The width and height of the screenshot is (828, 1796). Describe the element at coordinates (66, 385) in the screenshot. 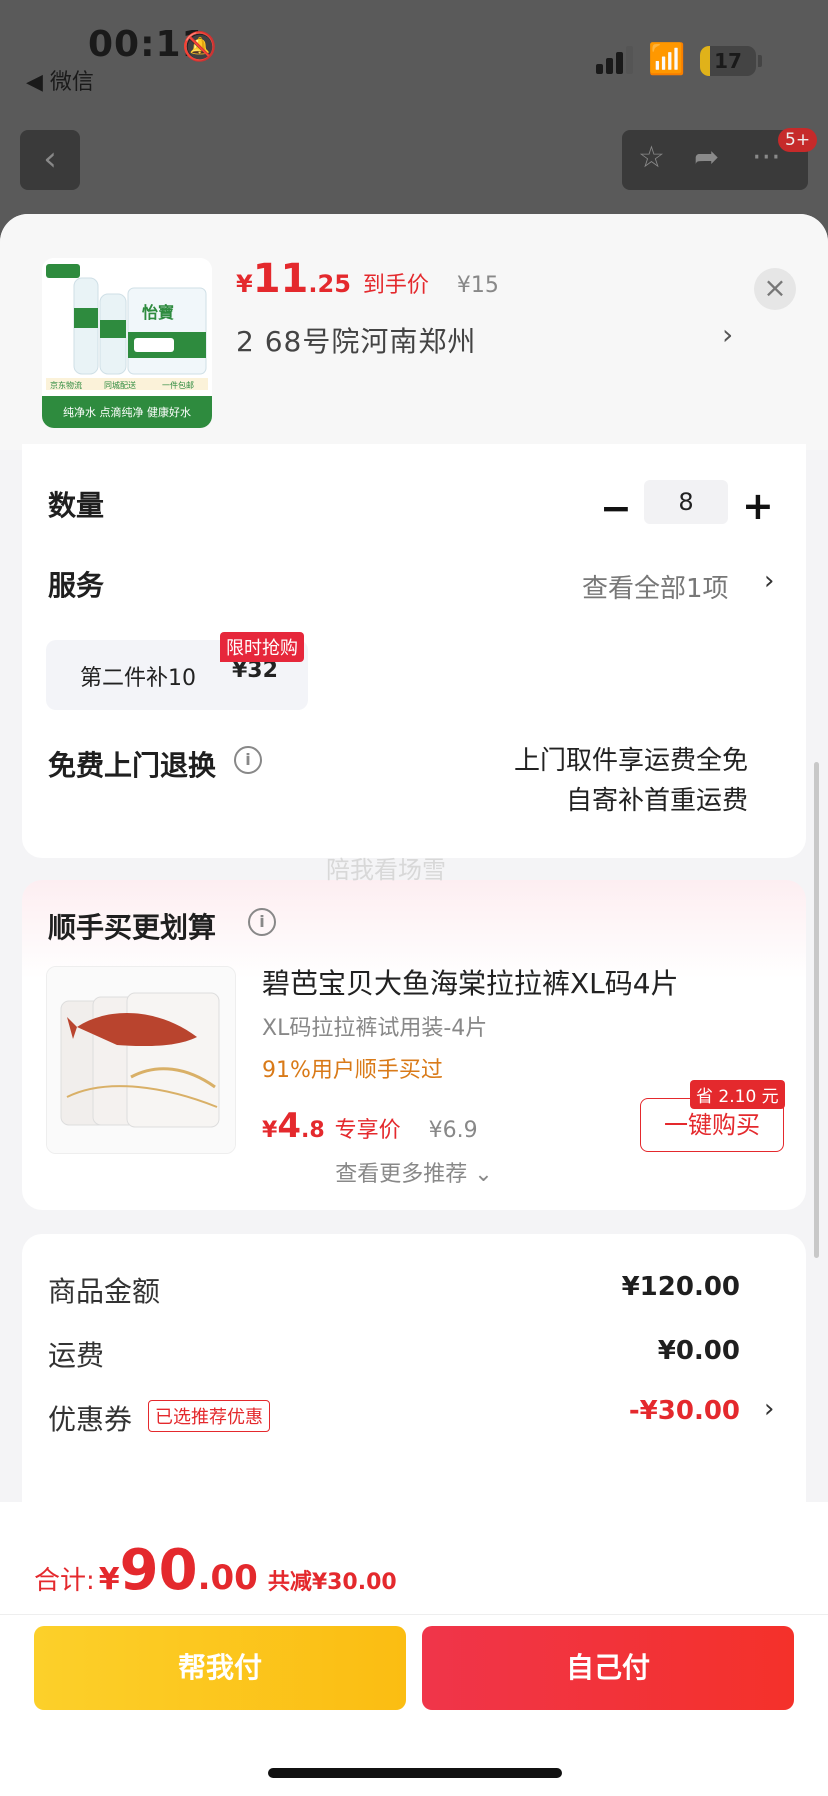

I see `svg-text: 京东物流` at that location.